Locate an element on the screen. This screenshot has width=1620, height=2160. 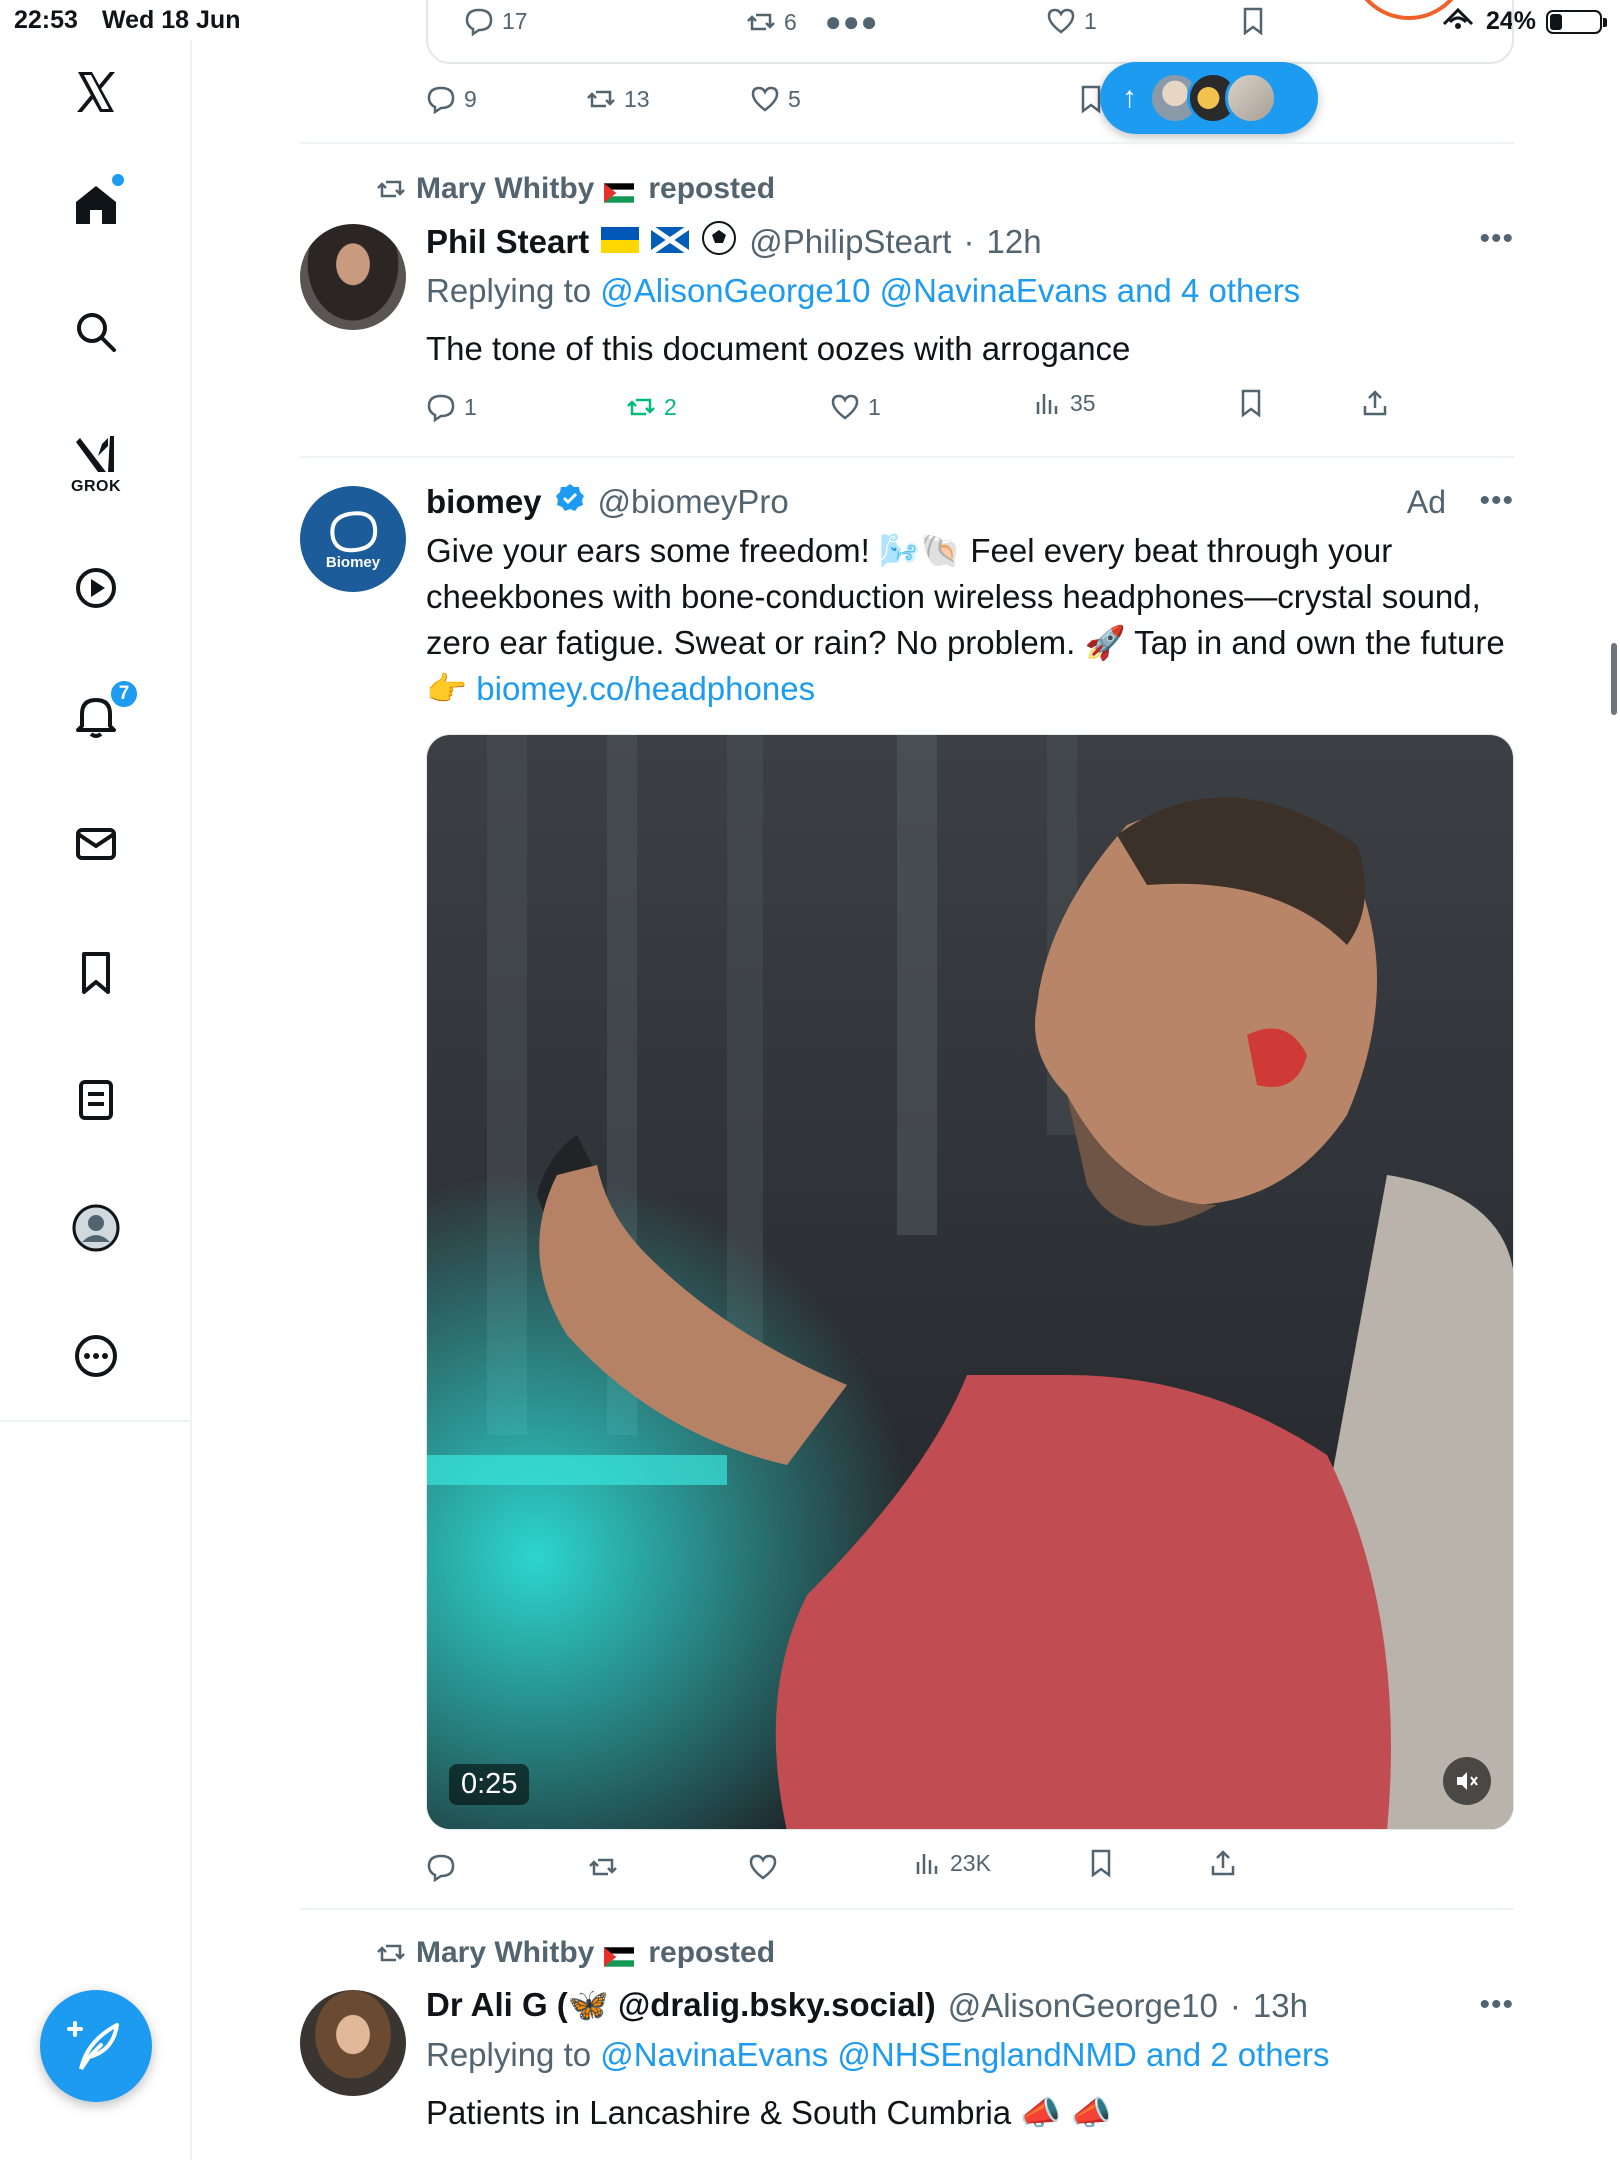
sidebar-item-messages is located at coordinates (96, 844).